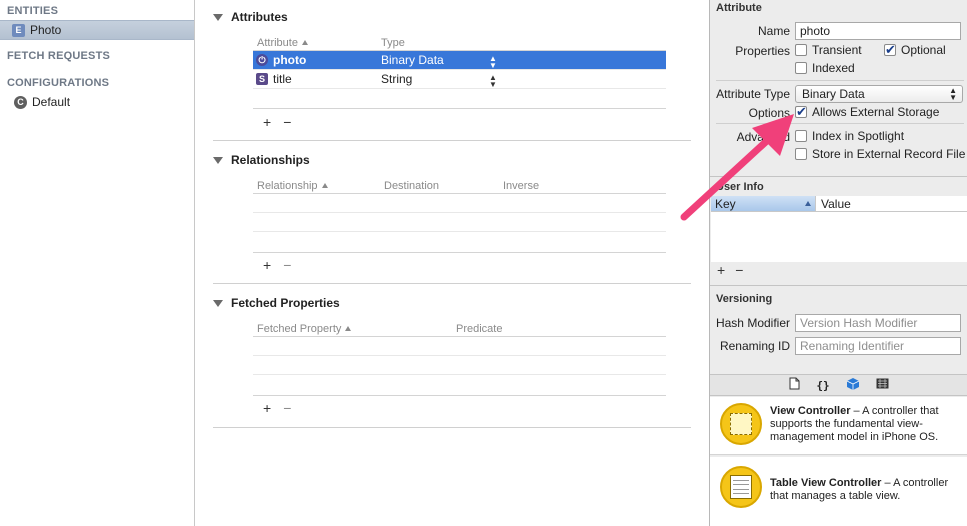  What do you see at coordinates (890, 50) in the screenshot?
I see `optional-checkbox` at bounding box center [890, 50].